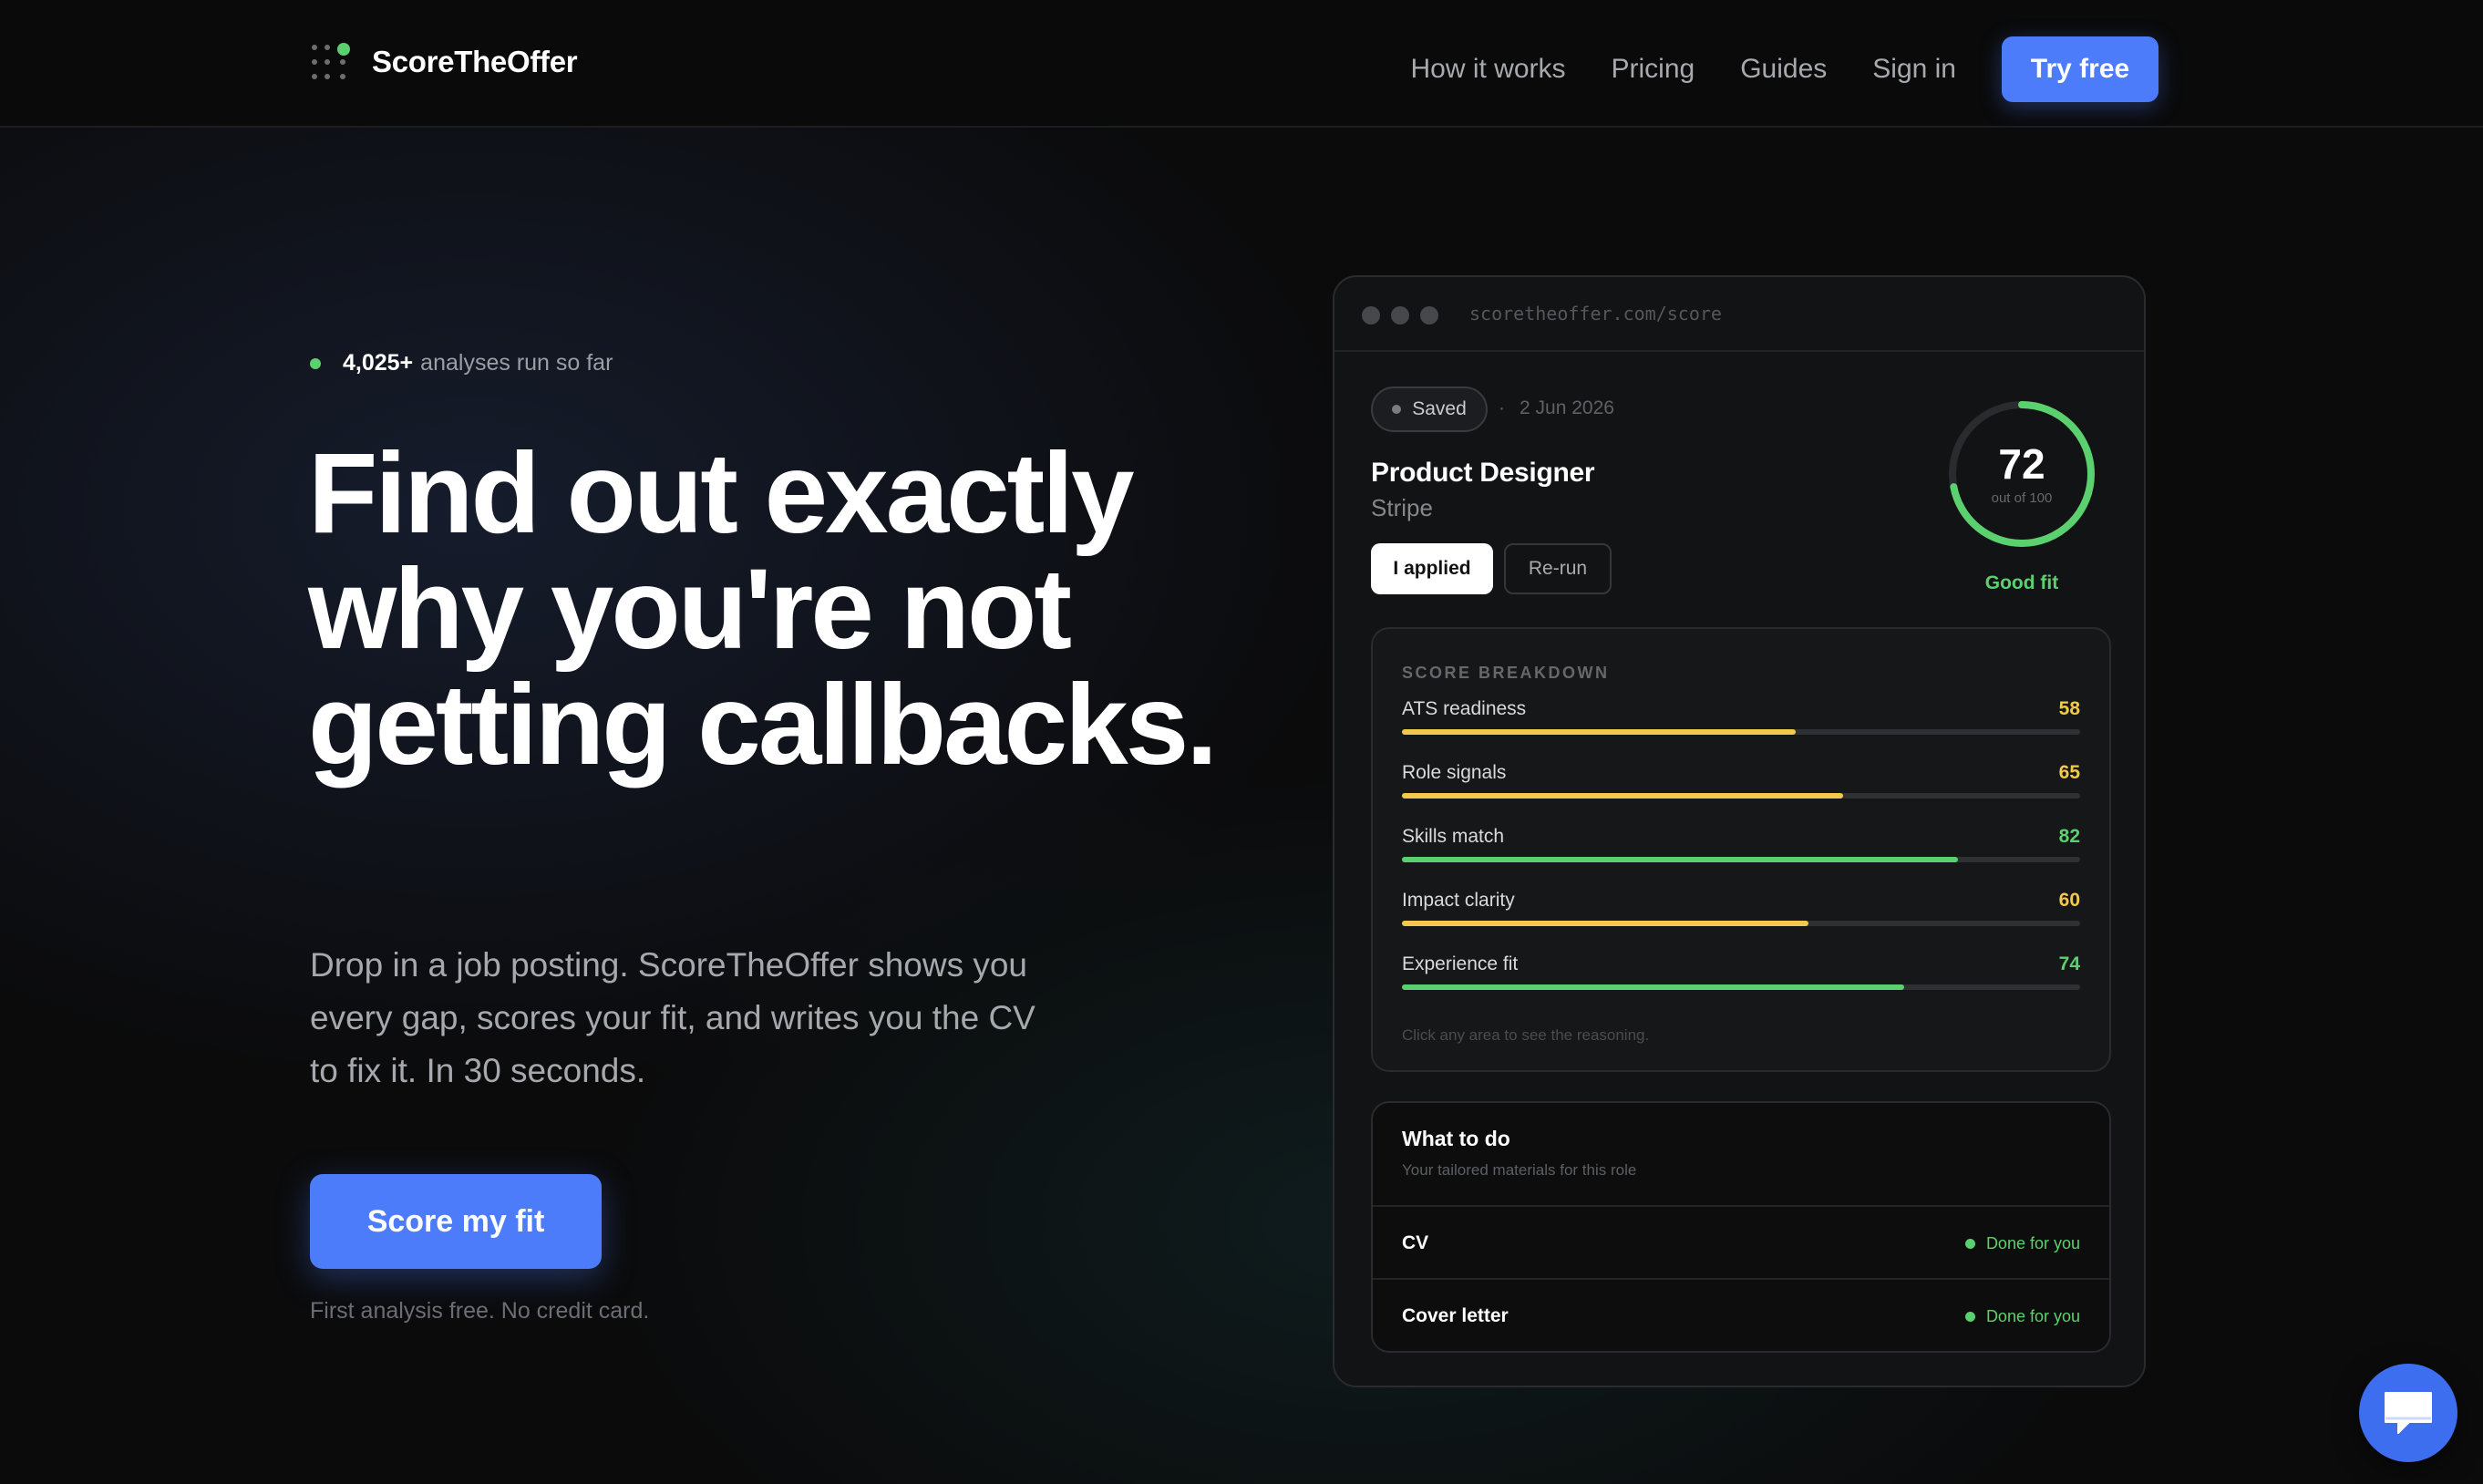 The height and width of the screenshot is (1484, 2483). Describe the element at coordinates (2080, 69) in the screenshot. I see `try-free-button: Try free` at that location.